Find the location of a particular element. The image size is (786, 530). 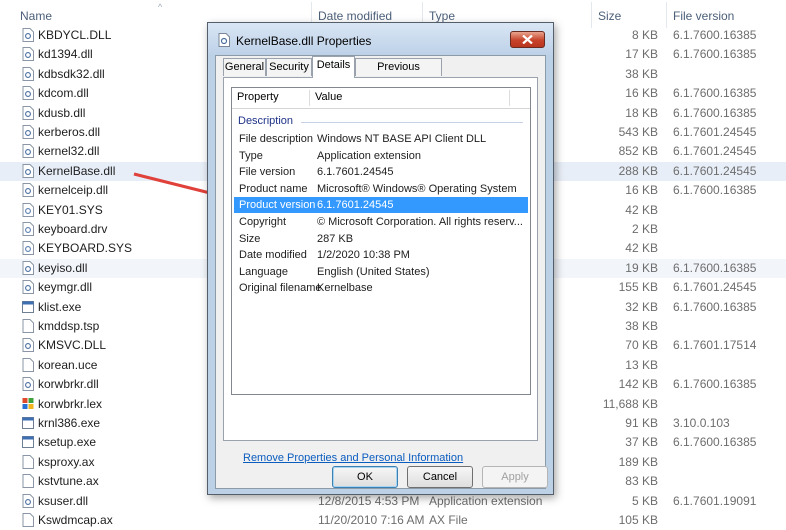

property-value: Windows NT BASE API Client DLL is located at coordinates (402, 139).